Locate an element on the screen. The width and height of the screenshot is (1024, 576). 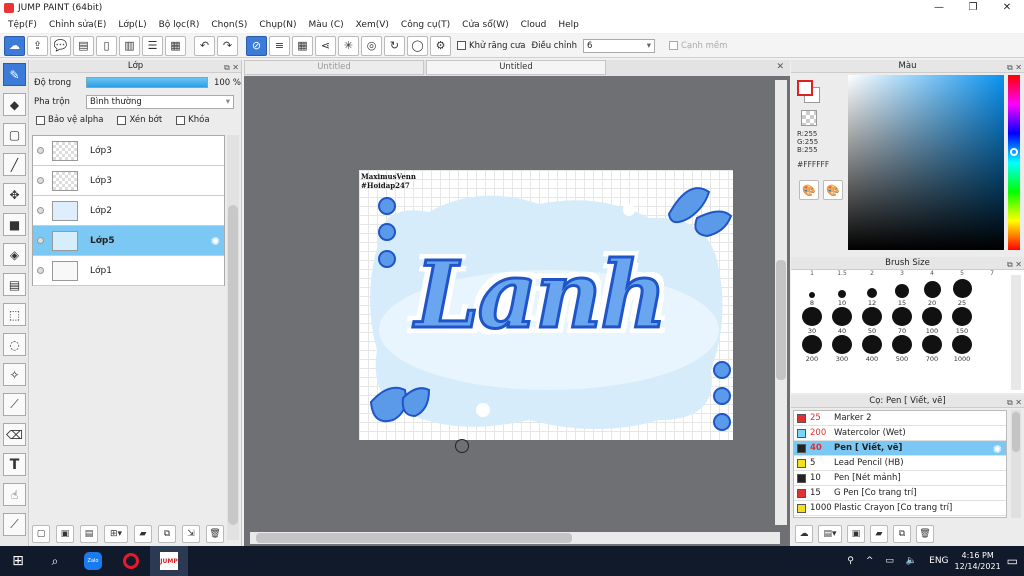
brush-size-option: 400 is located at coordinates (872, 349).